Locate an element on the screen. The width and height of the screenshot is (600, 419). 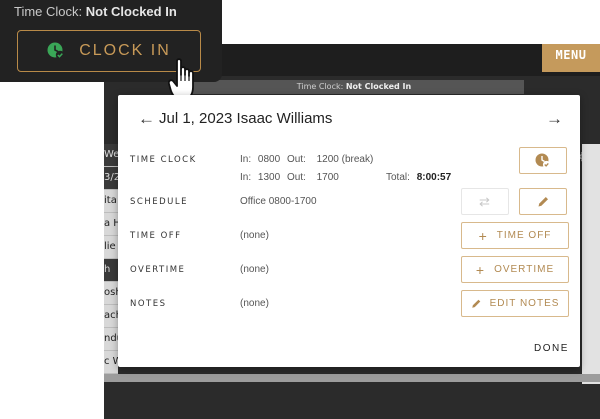
schedule-label: SCHEDULE is located at coordinates (159, 202).